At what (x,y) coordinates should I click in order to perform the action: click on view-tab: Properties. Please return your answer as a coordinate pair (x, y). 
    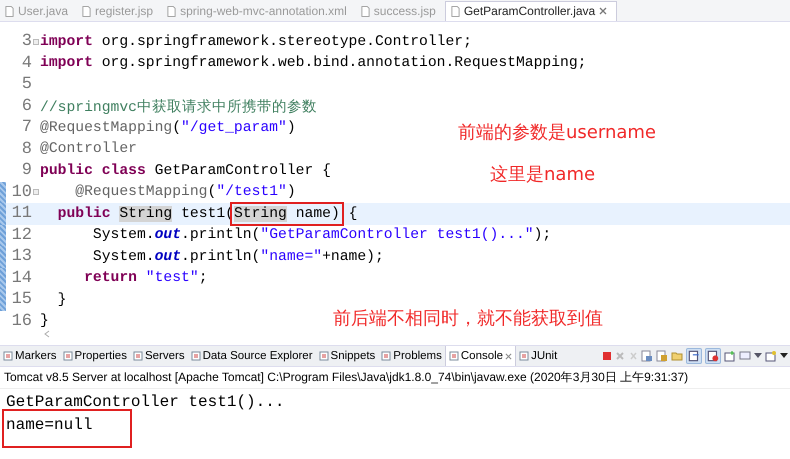
    Looking at the image, I should click on (95, 356).